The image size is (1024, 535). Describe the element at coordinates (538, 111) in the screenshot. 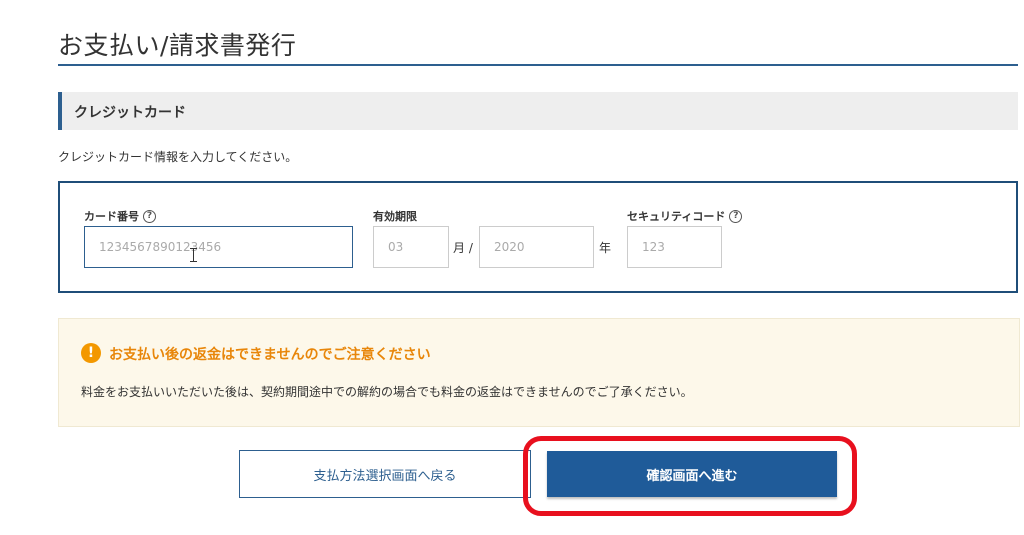

I see `section-heading-credit-card: クレジットカード` at that location.